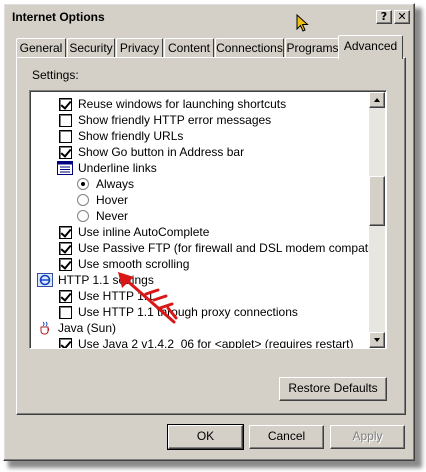 The height and width of the screenshot is (472, 426). I want to click on window-title: Internet Options, so click(58, 17).